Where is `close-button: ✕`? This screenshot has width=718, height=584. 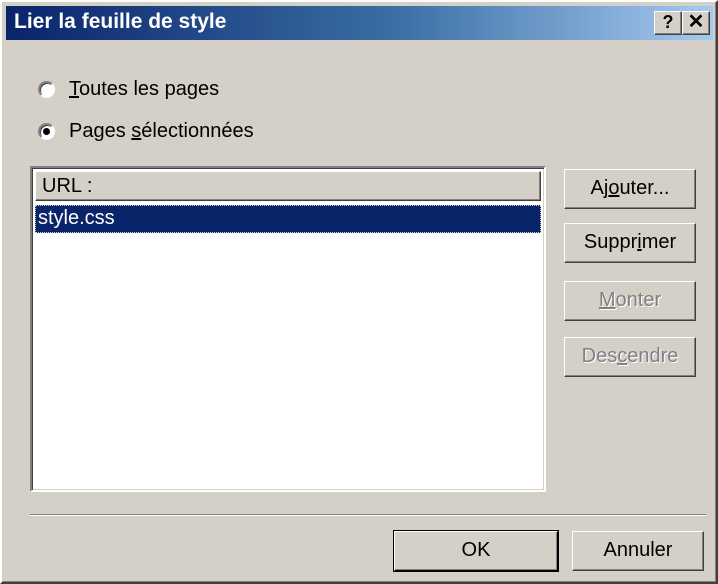 close-button: ✕ is located at coordinates (696, 23).